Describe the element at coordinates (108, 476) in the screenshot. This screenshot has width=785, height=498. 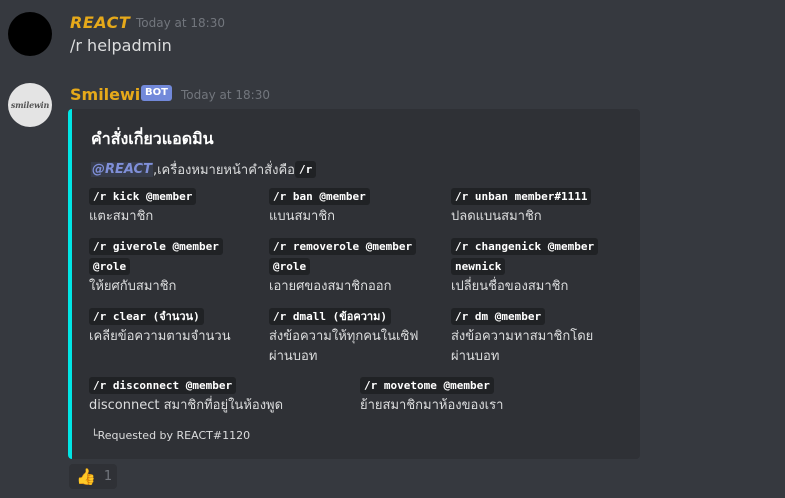
I see `reaction-count: 1` at that location.